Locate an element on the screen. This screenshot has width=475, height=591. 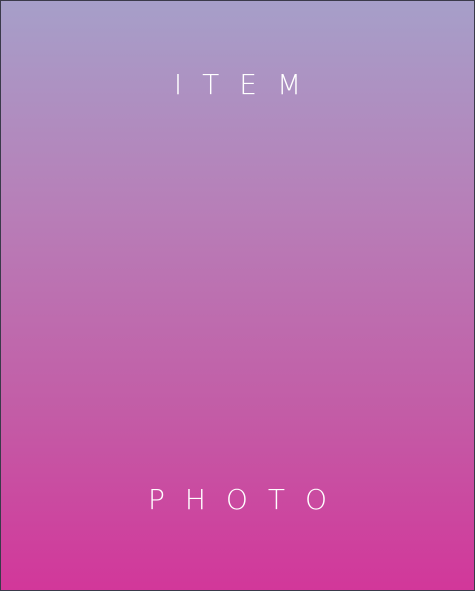
placeholder-top-text: ITEM is located at coordinates (247, 84).